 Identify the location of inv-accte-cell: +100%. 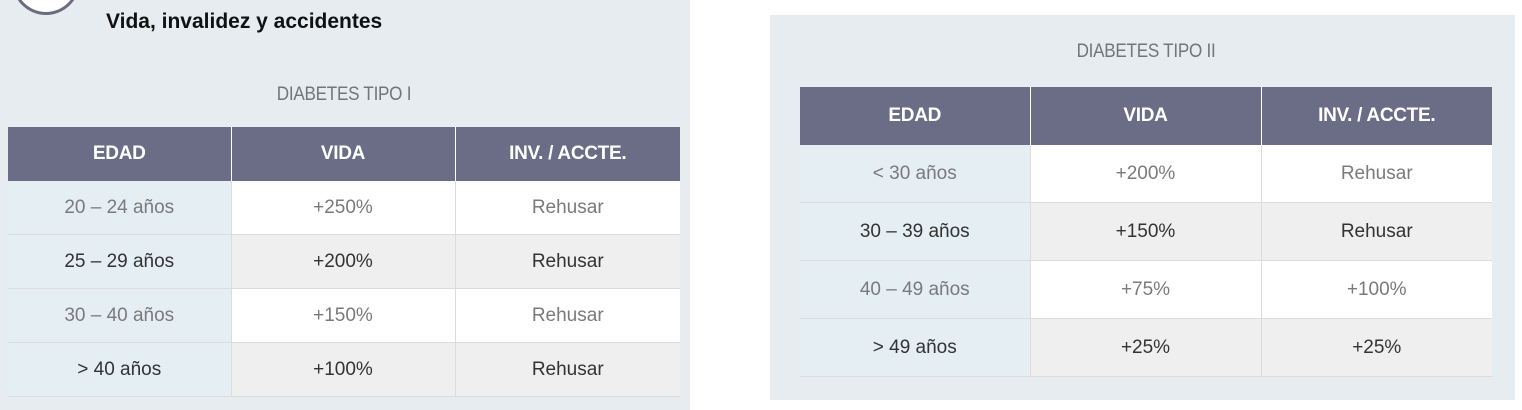
(1376, 289).